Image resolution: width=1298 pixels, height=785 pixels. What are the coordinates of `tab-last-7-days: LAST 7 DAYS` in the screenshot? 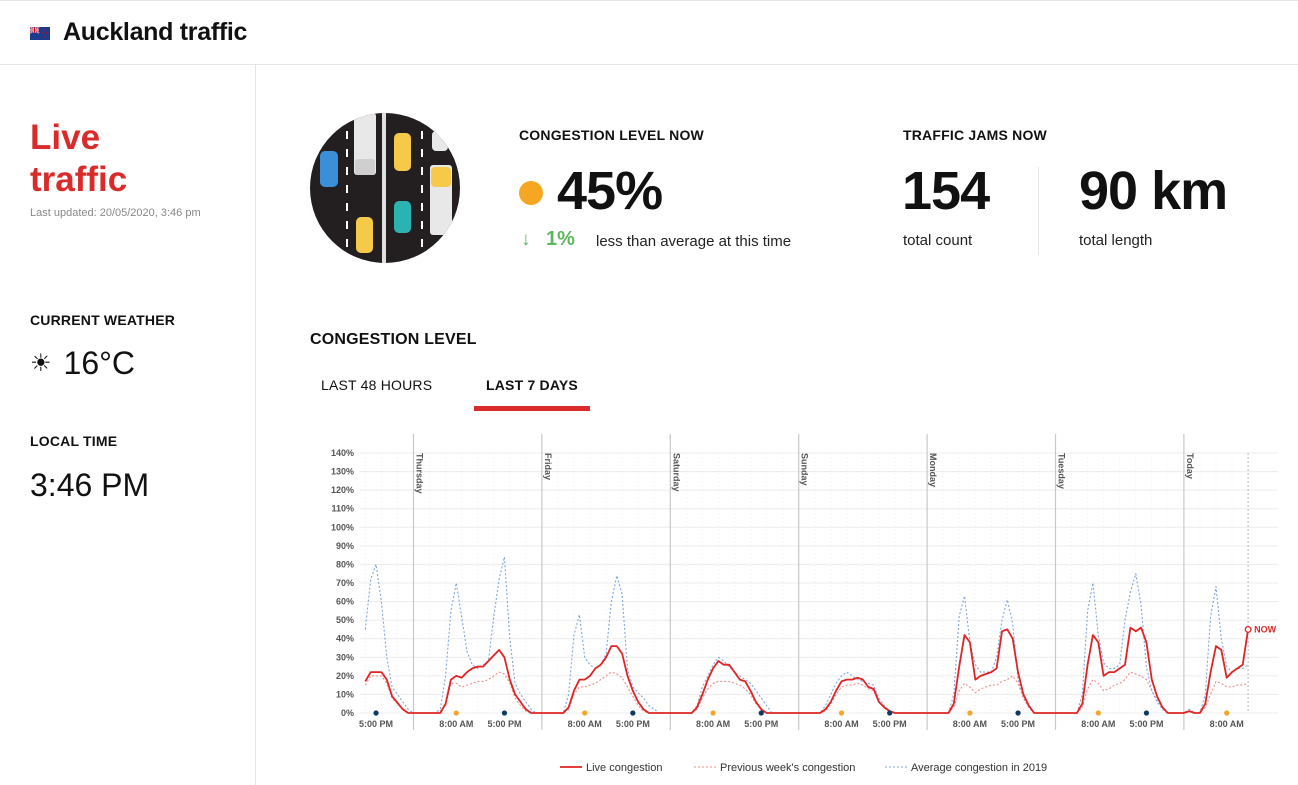 It's located at (532, 385).